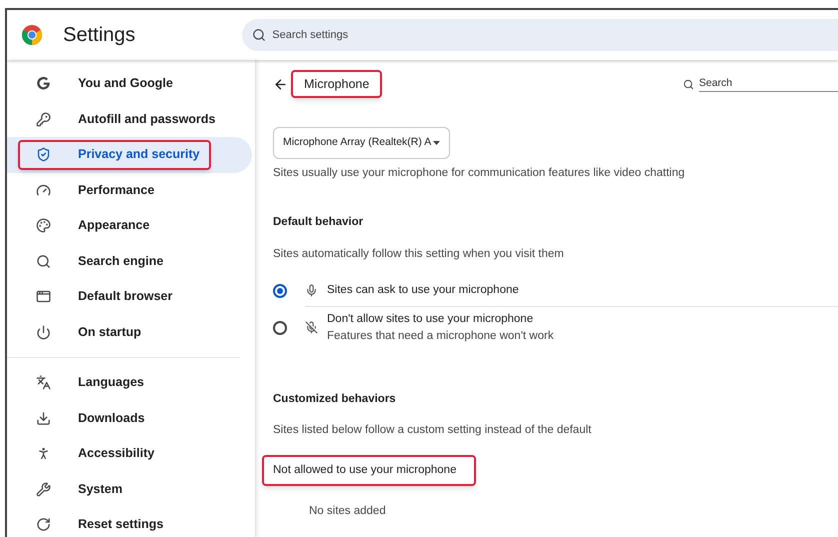 The width and height of the screenshot is (838, 537). I want to click on reset-icon, so click(43, 524).